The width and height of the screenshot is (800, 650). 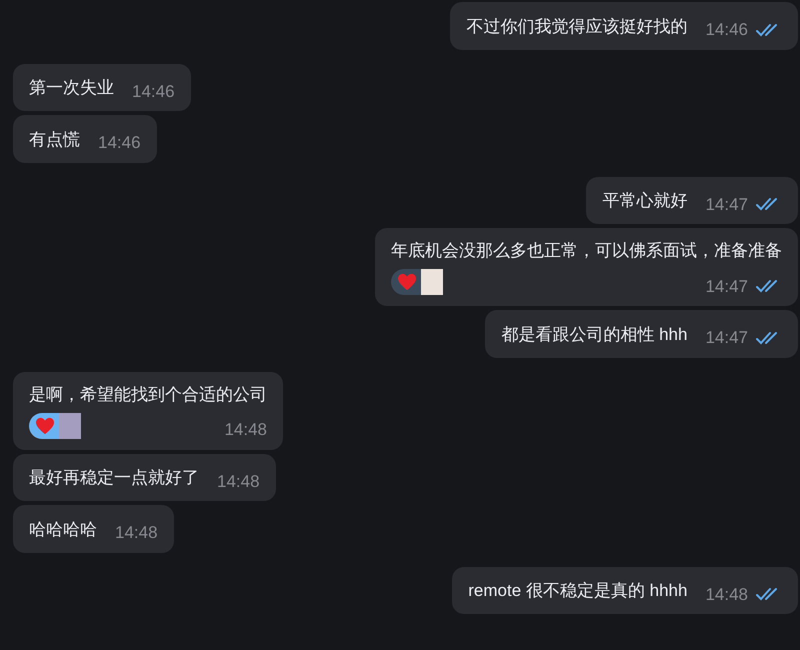 What do you see at coordinates (577, 27) in the screenshot?
I see `message-text: 不过你们我觉得应该挺好找的` at bounding box center [577, 27].